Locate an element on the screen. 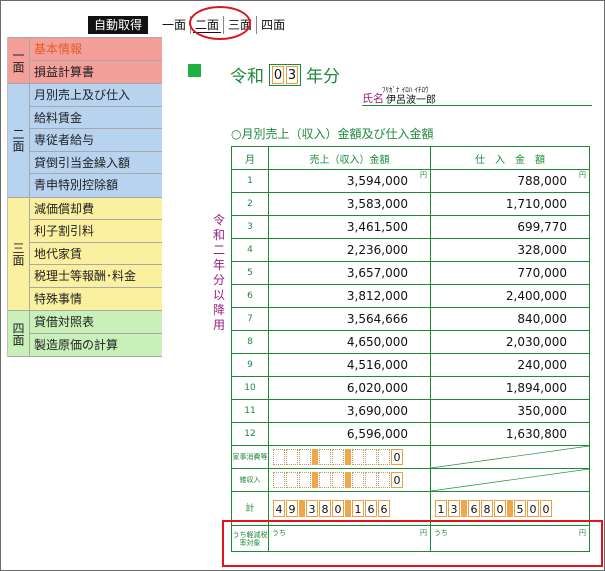 The image size is (605, 571). purchase-amount-input: 1,710,000 is located at coordinates (510, 204).